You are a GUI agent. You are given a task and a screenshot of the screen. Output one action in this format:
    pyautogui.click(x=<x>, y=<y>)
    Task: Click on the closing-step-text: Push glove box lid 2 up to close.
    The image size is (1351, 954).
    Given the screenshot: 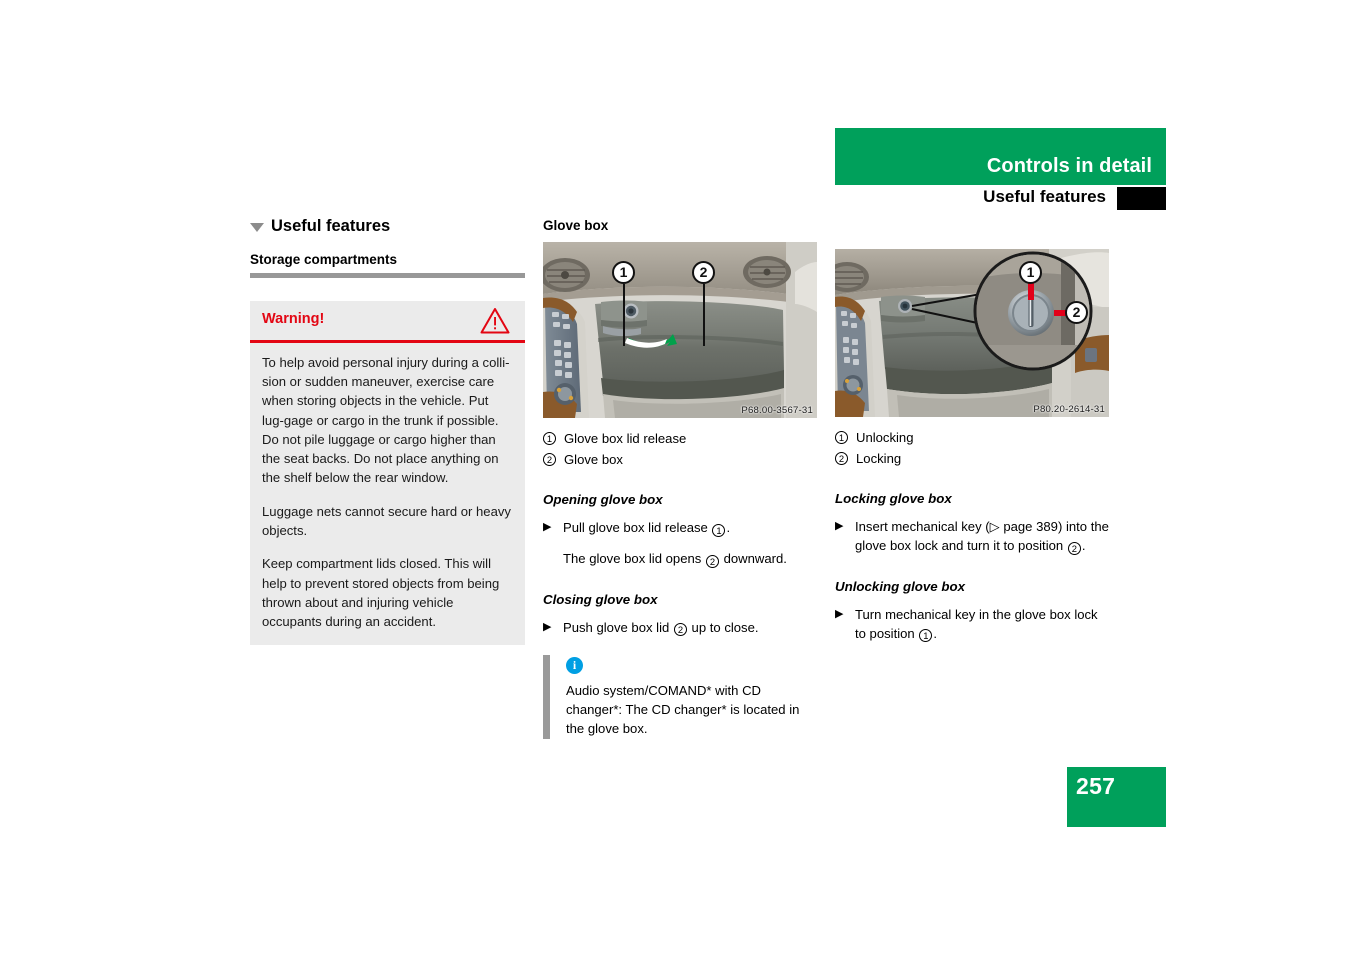 What is the action you would take?
    pyautogui.click(x=690, y=627)
    